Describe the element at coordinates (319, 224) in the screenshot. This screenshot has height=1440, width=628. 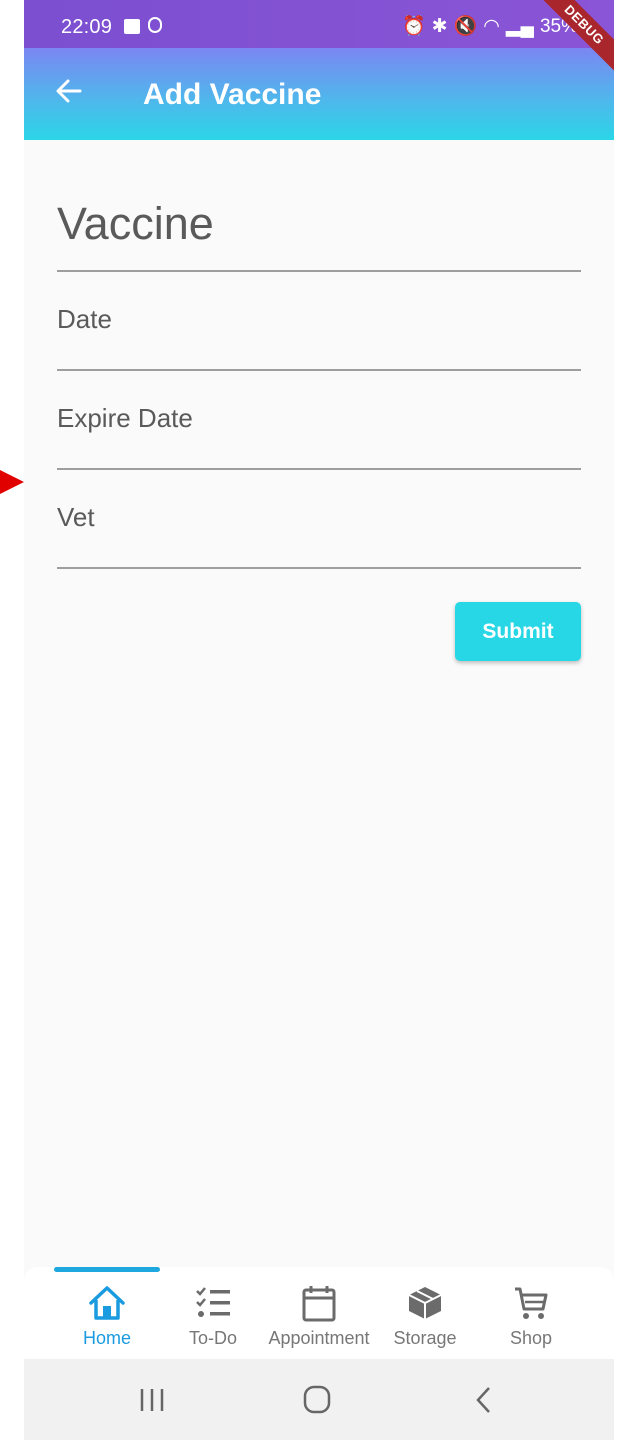
I see `vaccine-input` at that location.